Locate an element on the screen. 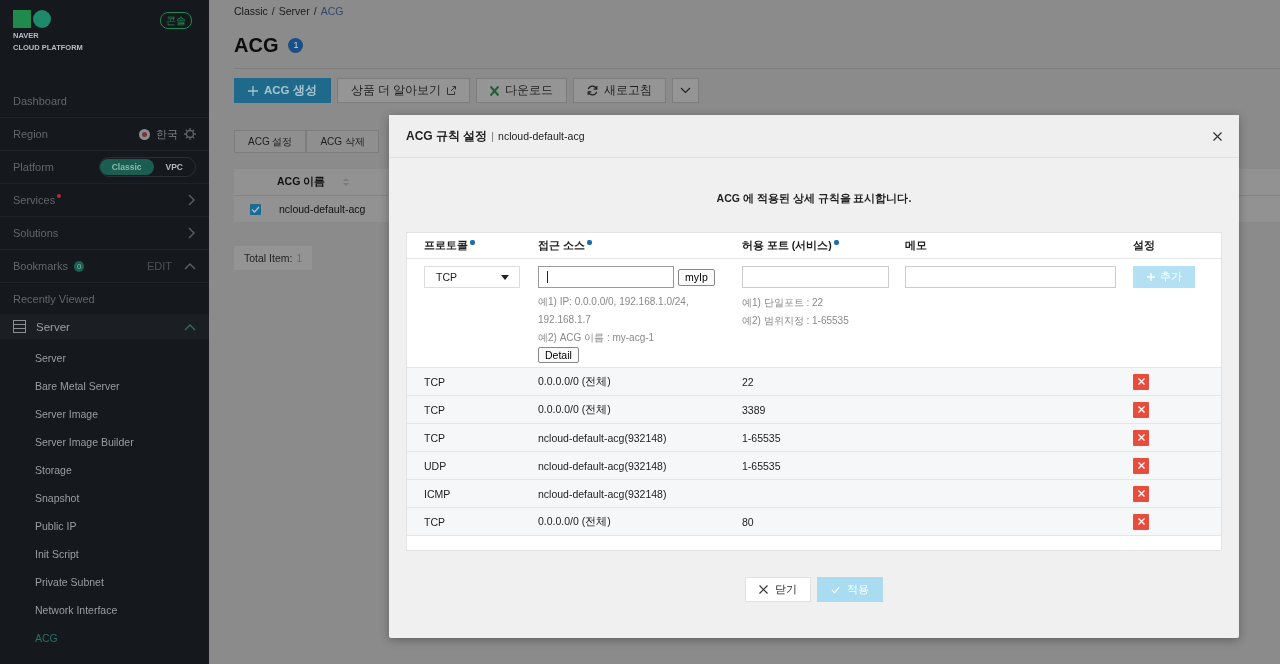 Image resolution: width=1280 pixels, height=664 pixels. table-cell: 3389 is located at coordinates (754, 409).